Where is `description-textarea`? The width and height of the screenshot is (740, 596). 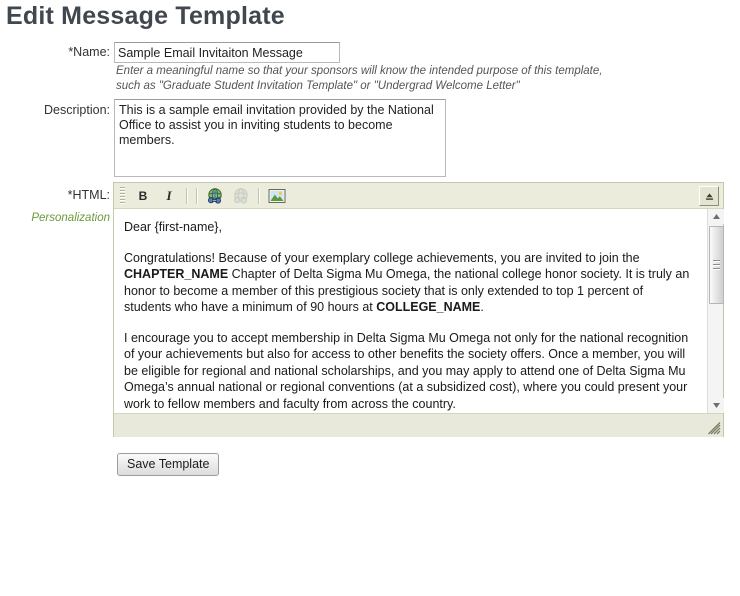 description-textarea is located at coordinates (280, 138).